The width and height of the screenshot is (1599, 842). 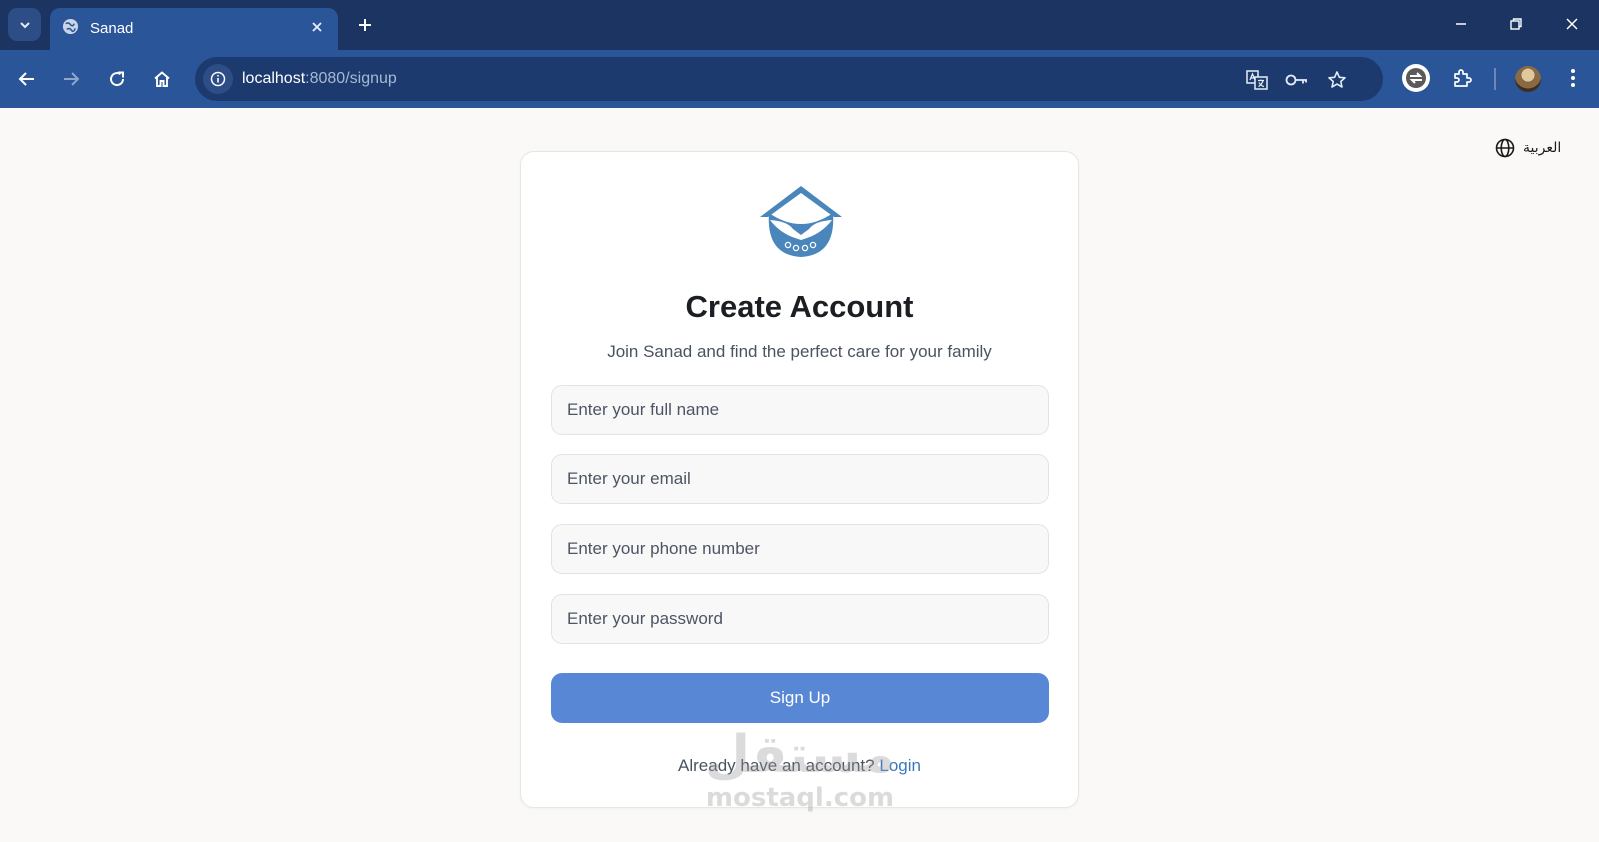 I want to click on sanad-logo, so click(x=801, y=221).